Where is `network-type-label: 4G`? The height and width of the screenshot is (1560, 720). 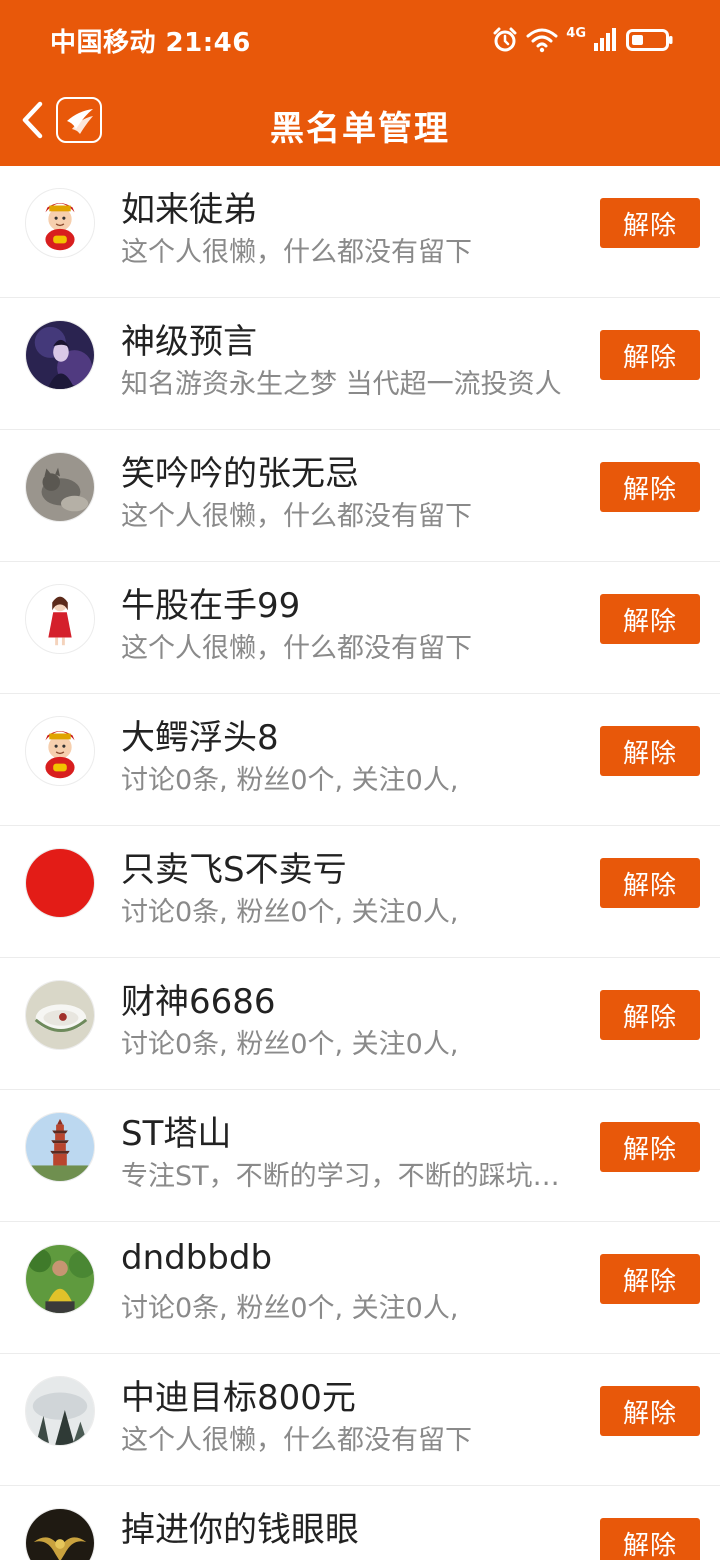
network-type-label: 4G is located at coordinates (576, 33).